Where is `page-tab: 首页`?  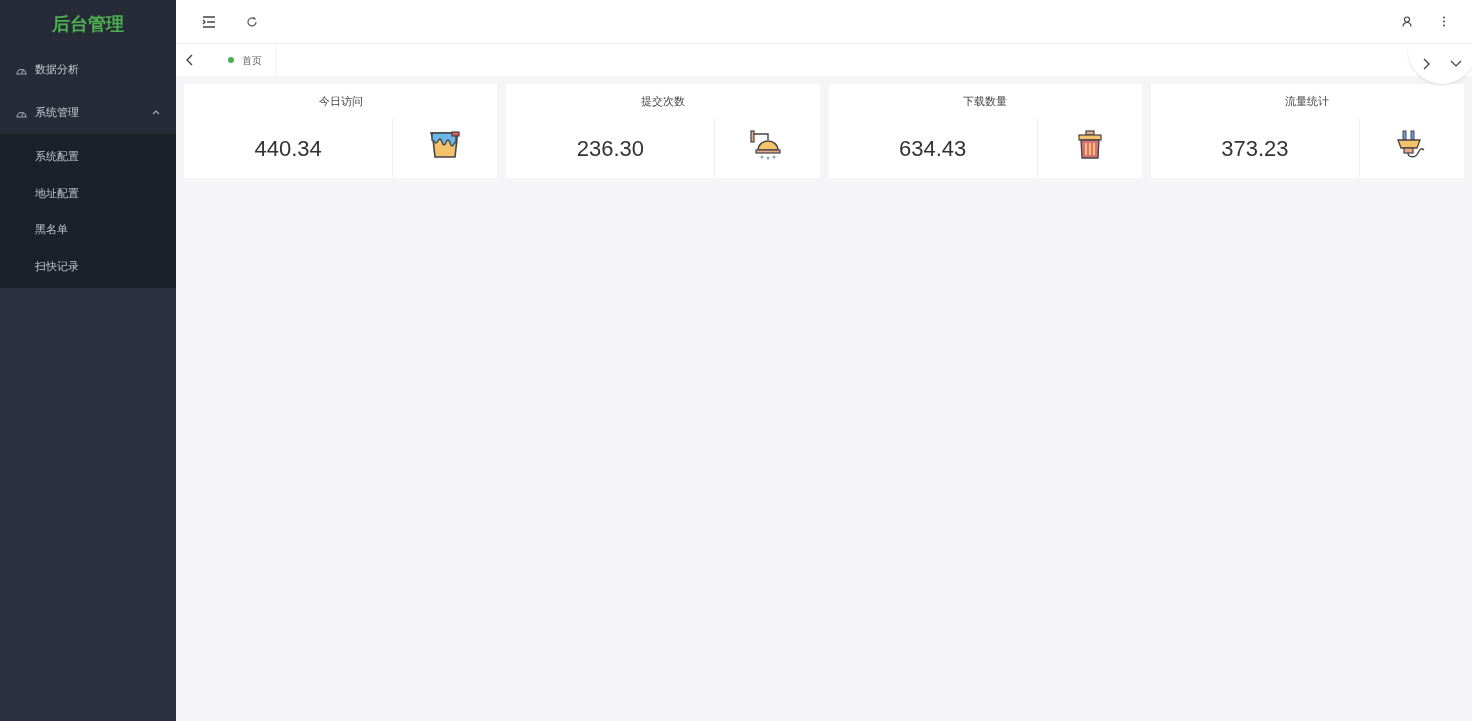
page-tab: 首页 is located at coordinates (245, 60).